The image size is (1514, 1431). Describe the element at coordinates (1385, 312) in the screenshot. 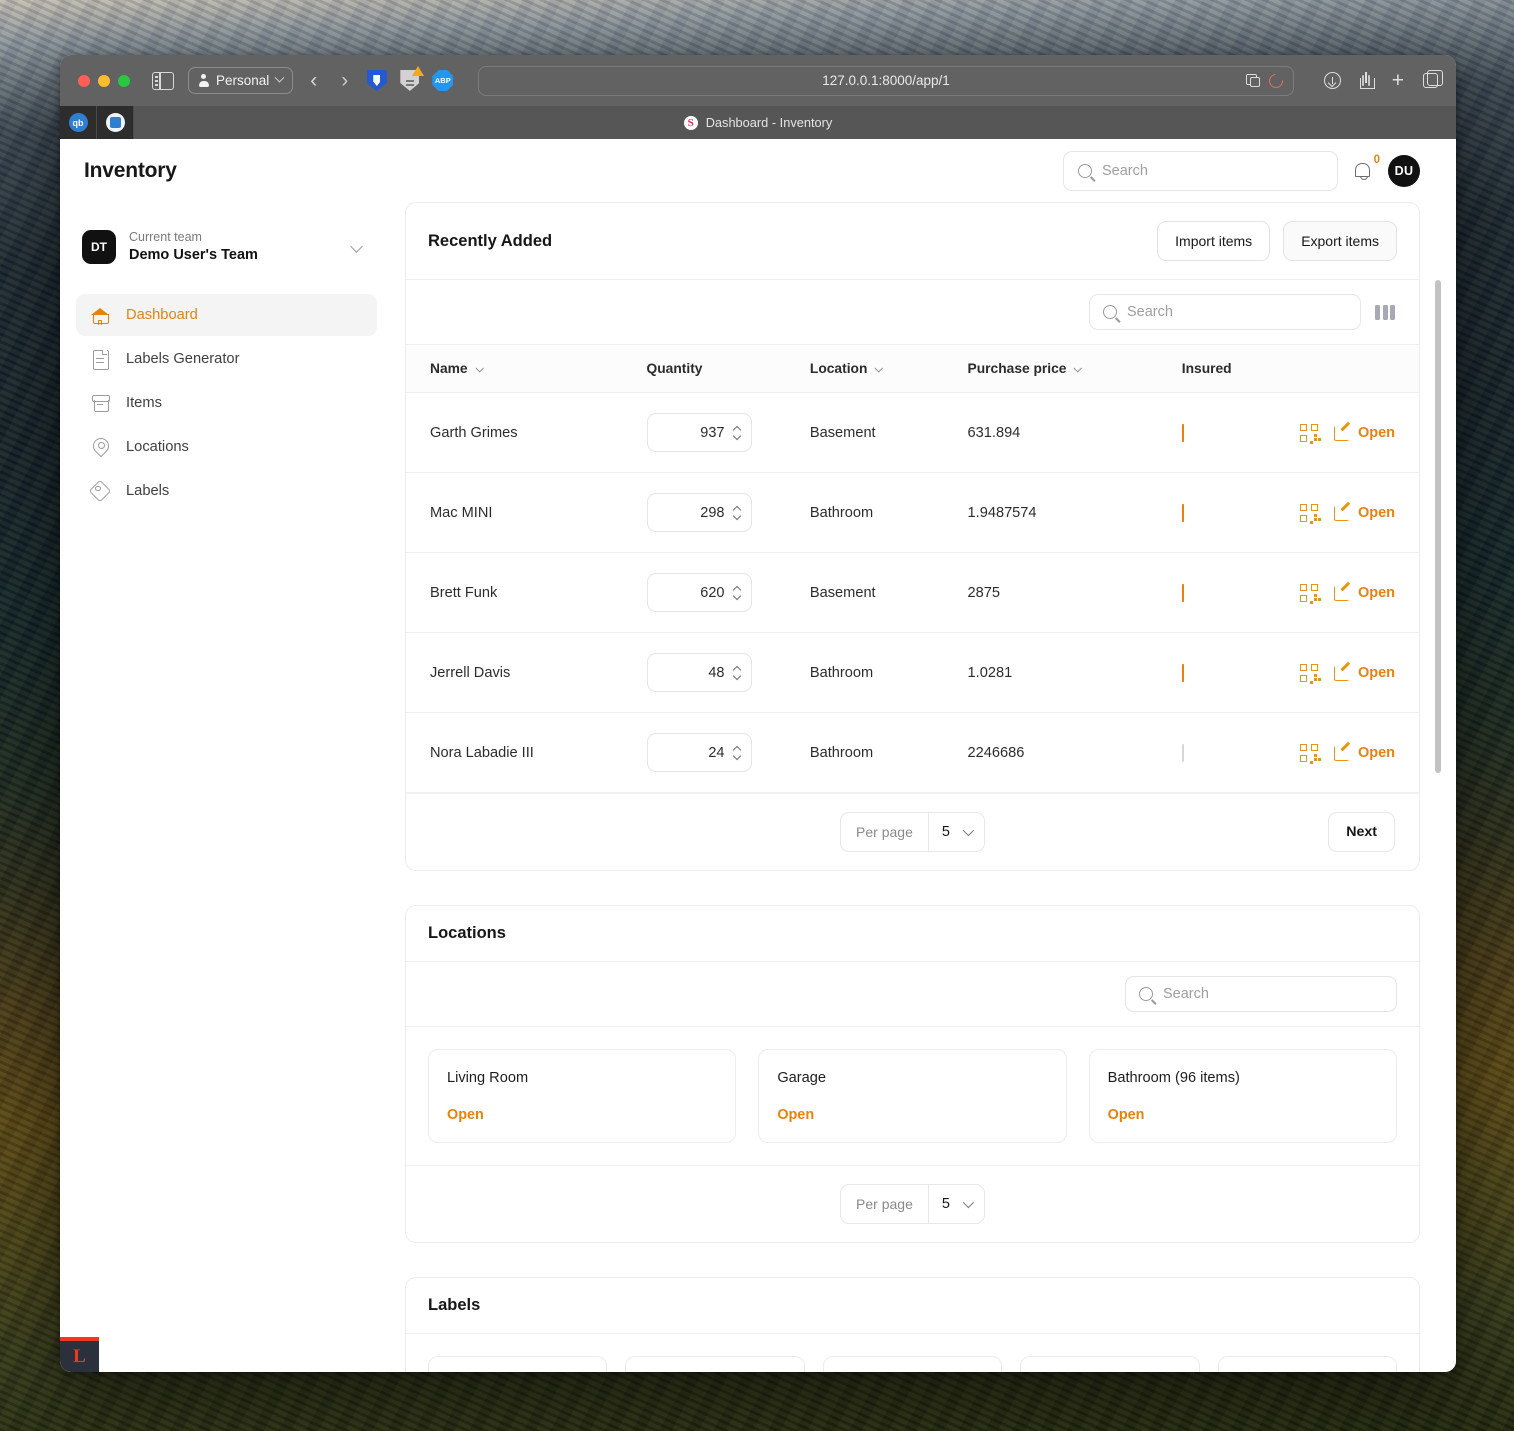

I see `column-toggle-icon` at that location.